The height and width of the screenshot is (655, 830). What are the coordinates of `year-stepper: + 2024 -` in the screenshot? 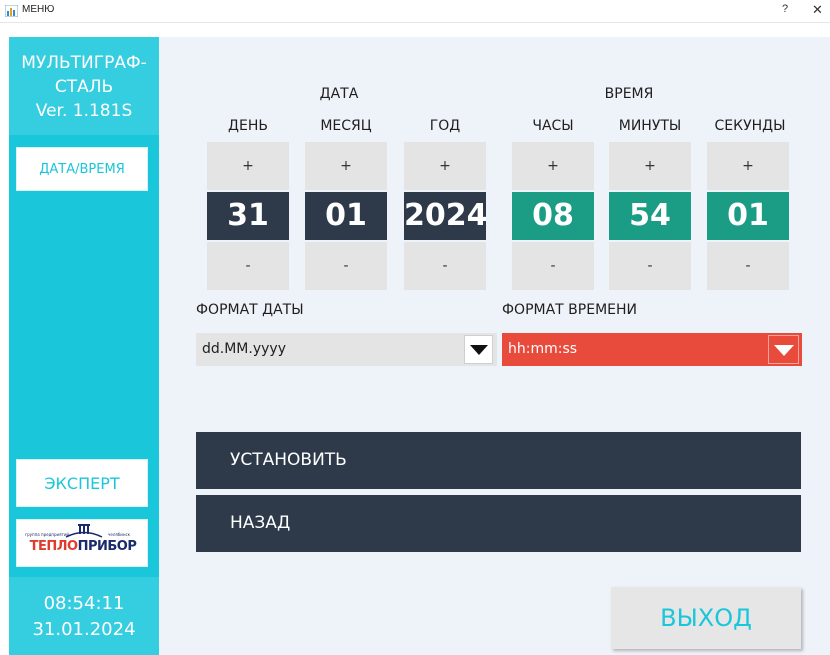 It's located at (446, 216).